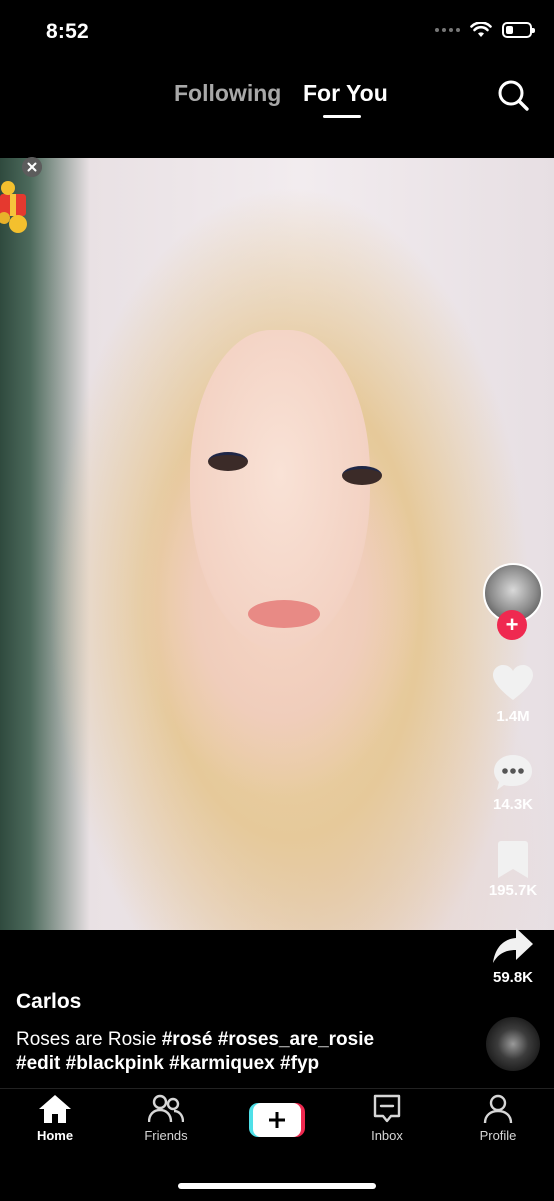 The width and height of the screenshot is (554, 1201). Describe the element at coordinates (387, 1135) in the screenshot. I see `nav-inbox-label: Inbox` at that location.